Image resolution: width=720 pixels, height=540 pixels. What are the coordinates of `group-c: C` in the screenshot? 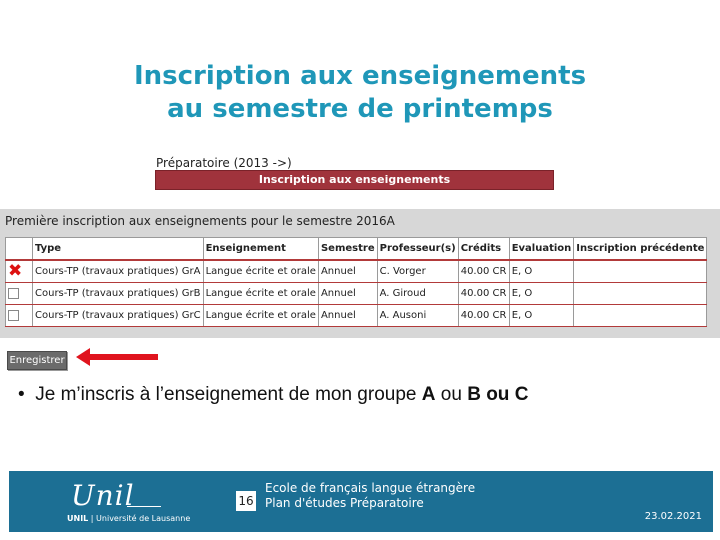 It's located at (521, 394).